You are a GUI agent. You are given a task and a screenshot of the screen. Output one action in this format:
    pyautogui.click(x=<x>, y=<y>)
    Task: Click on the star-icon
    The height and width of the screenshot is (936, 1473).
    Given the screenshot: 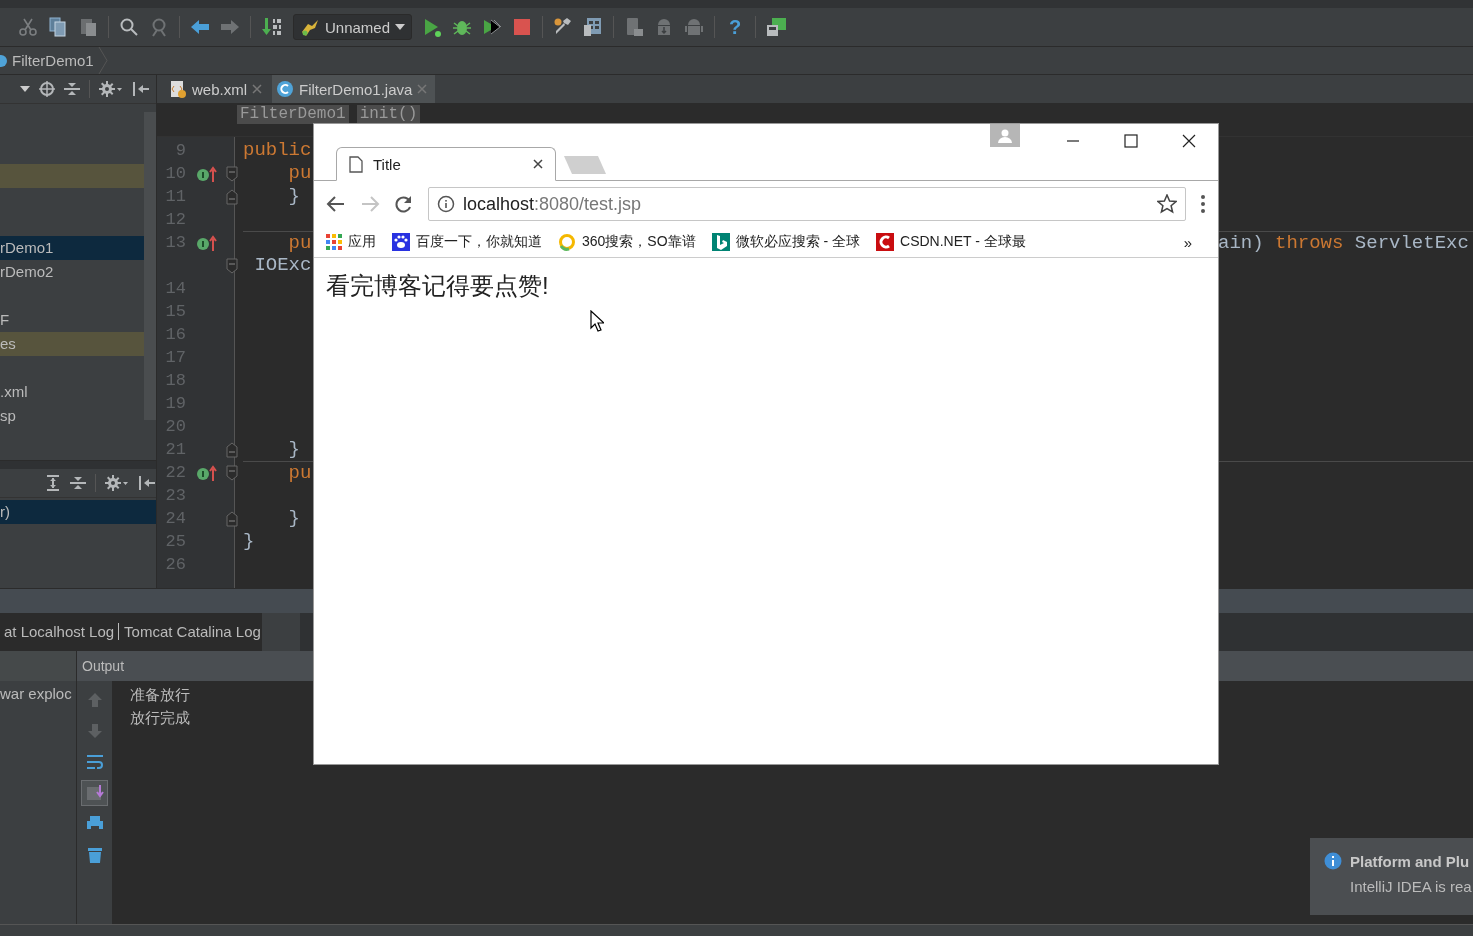 What is the action you would take?
    pyautogui.click(x=1167, y=204)
    